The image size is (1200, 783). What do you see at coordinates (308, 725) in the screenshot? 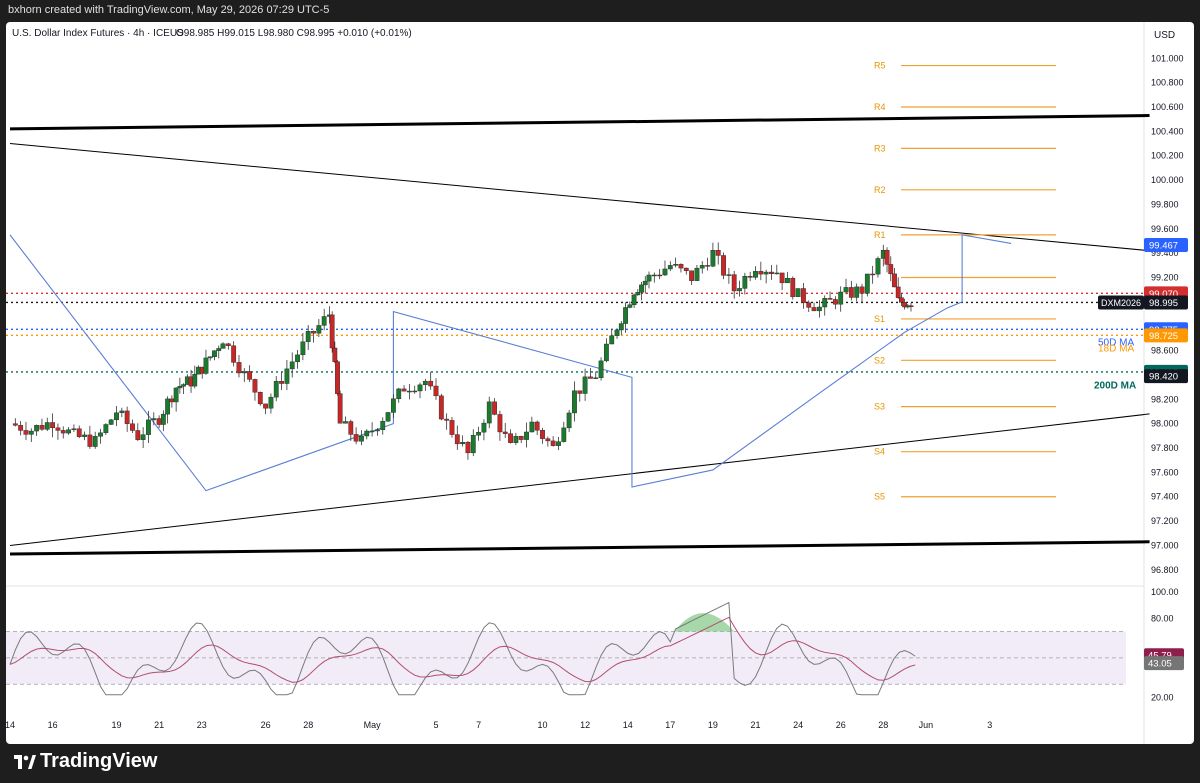
I see `x-tick-label: 28` at bounding box center [308, 725].